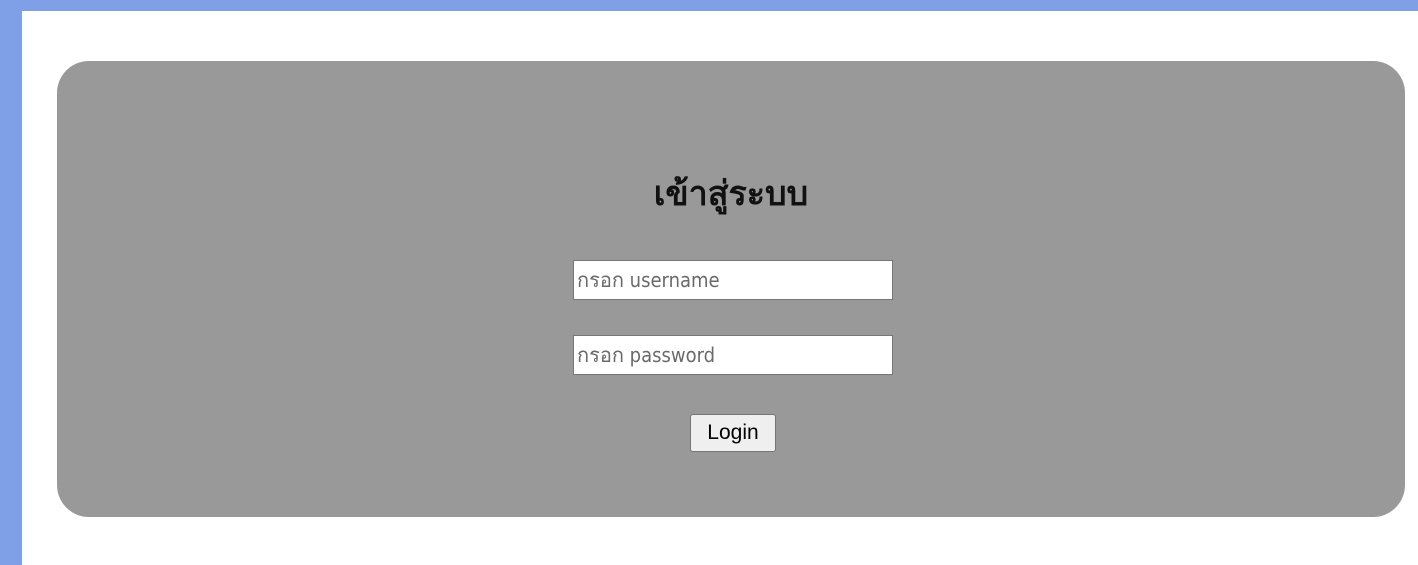 The height and width of the screenshot is (565, 1418). What do you see at coordinates (733, 280) in the screenshot?
I see `username-input` at bounding box center [733, 280].